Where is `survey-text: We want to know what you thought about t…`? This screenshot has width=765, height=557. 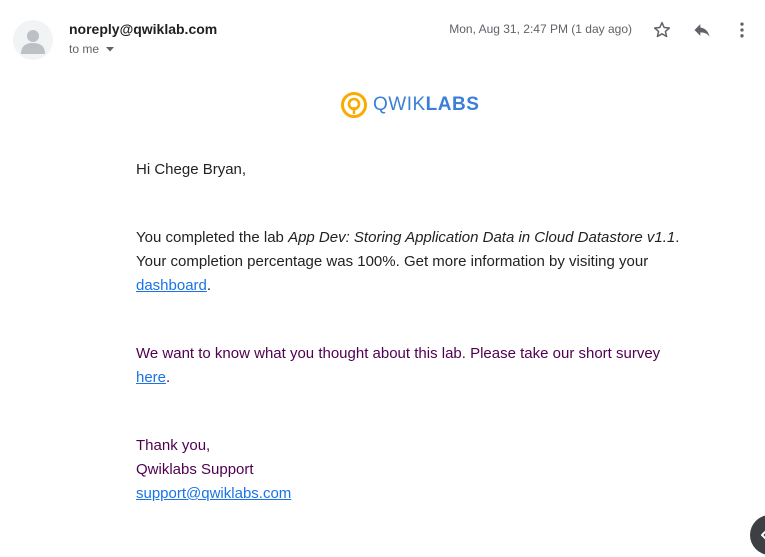
survey-text: We want to know what you thought about t… is located at coordinates (398, 353).